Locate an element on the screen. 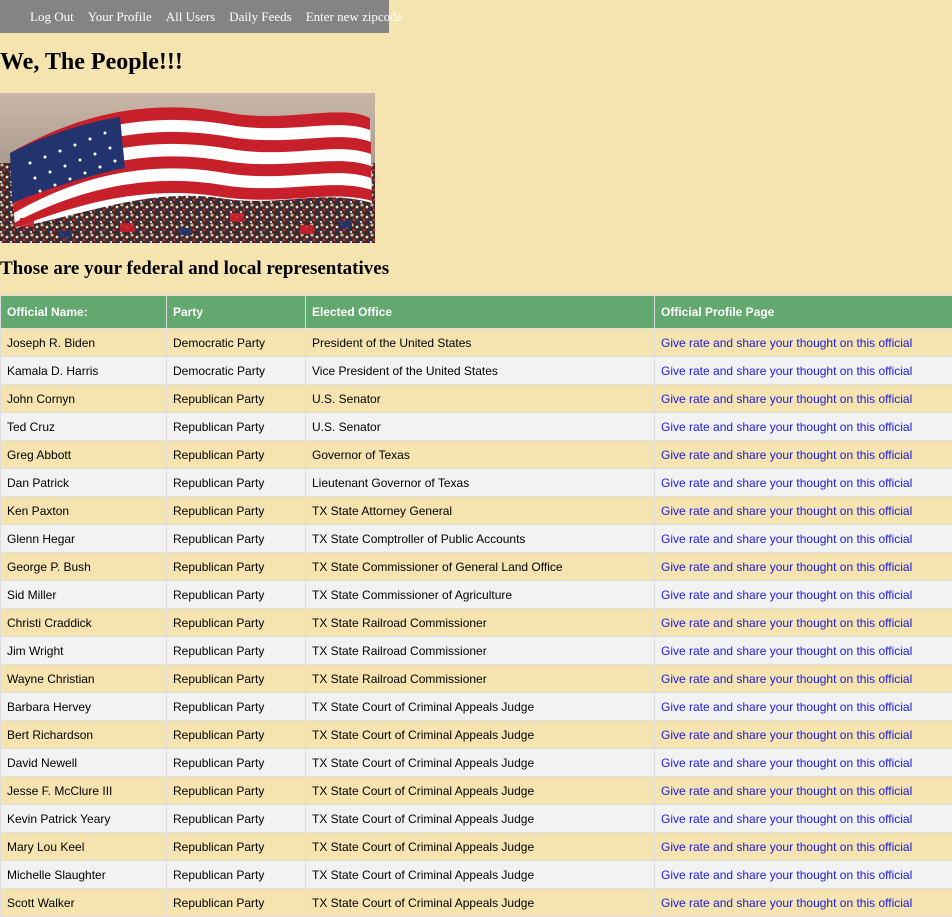 This screenshot has width=952, height=917. nav-daily-feeds: Daily Feeds is located at coordinates (260, 17).